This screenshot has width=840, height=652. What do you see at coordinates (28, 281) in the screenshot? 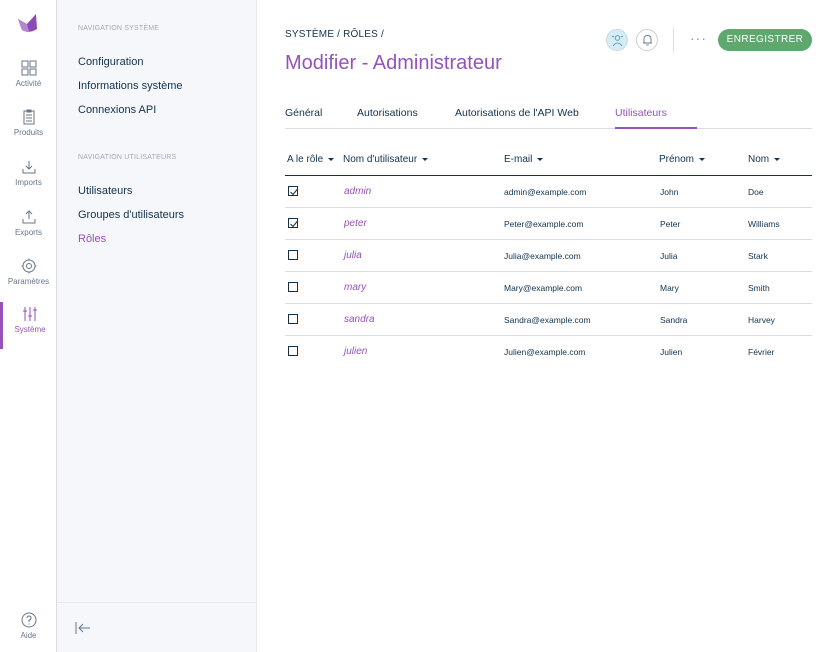
I see `rail-label: Paramètres` at bounding box center [28, 281].